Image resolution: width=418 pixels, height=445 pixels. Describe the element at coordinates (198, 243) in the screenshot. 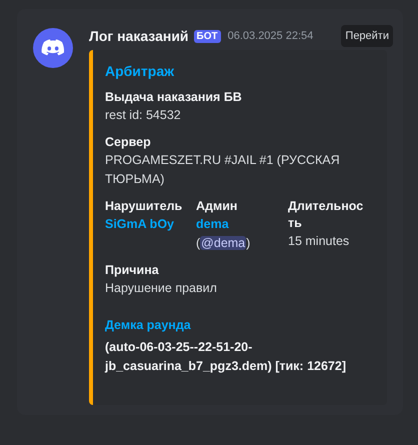

I see `paren: (` at that location.